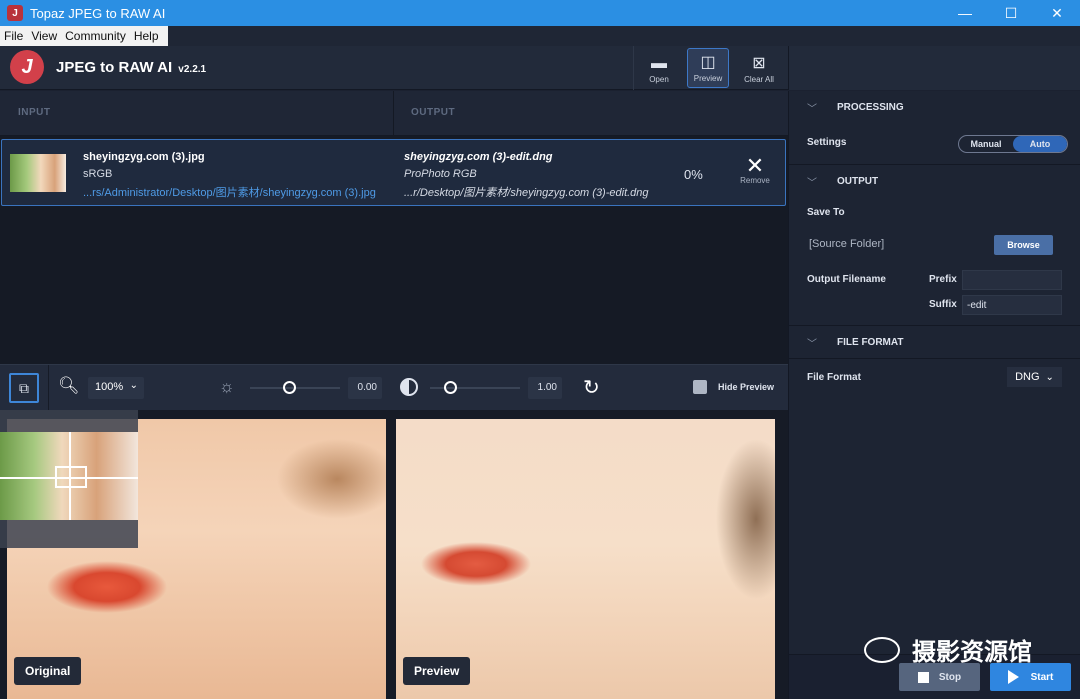 Image resolution: width=1080 pixels, height=699 pixels. Describe the element at coordinates (708, 78) in the screenshot. I see `preview-label: Preview` at that location.